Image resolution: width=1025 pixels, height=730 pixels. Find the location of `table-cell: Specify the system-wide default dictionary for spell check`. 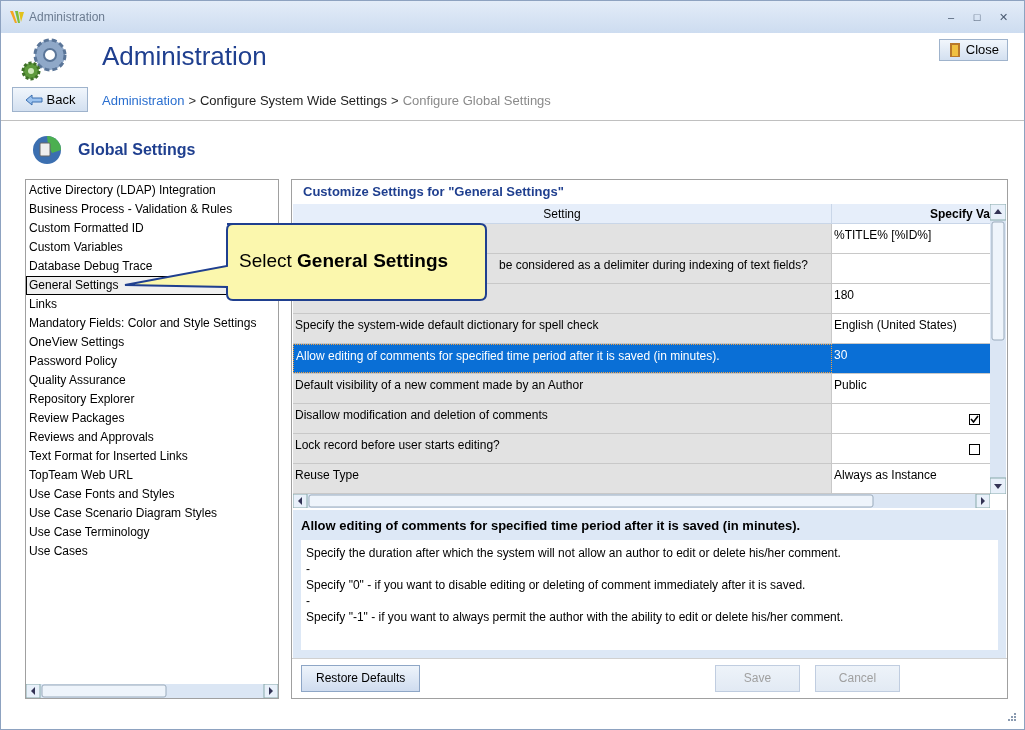

table-cell: Specify the system-wide default dictionary for spell check is located at coordinates (562, 328).